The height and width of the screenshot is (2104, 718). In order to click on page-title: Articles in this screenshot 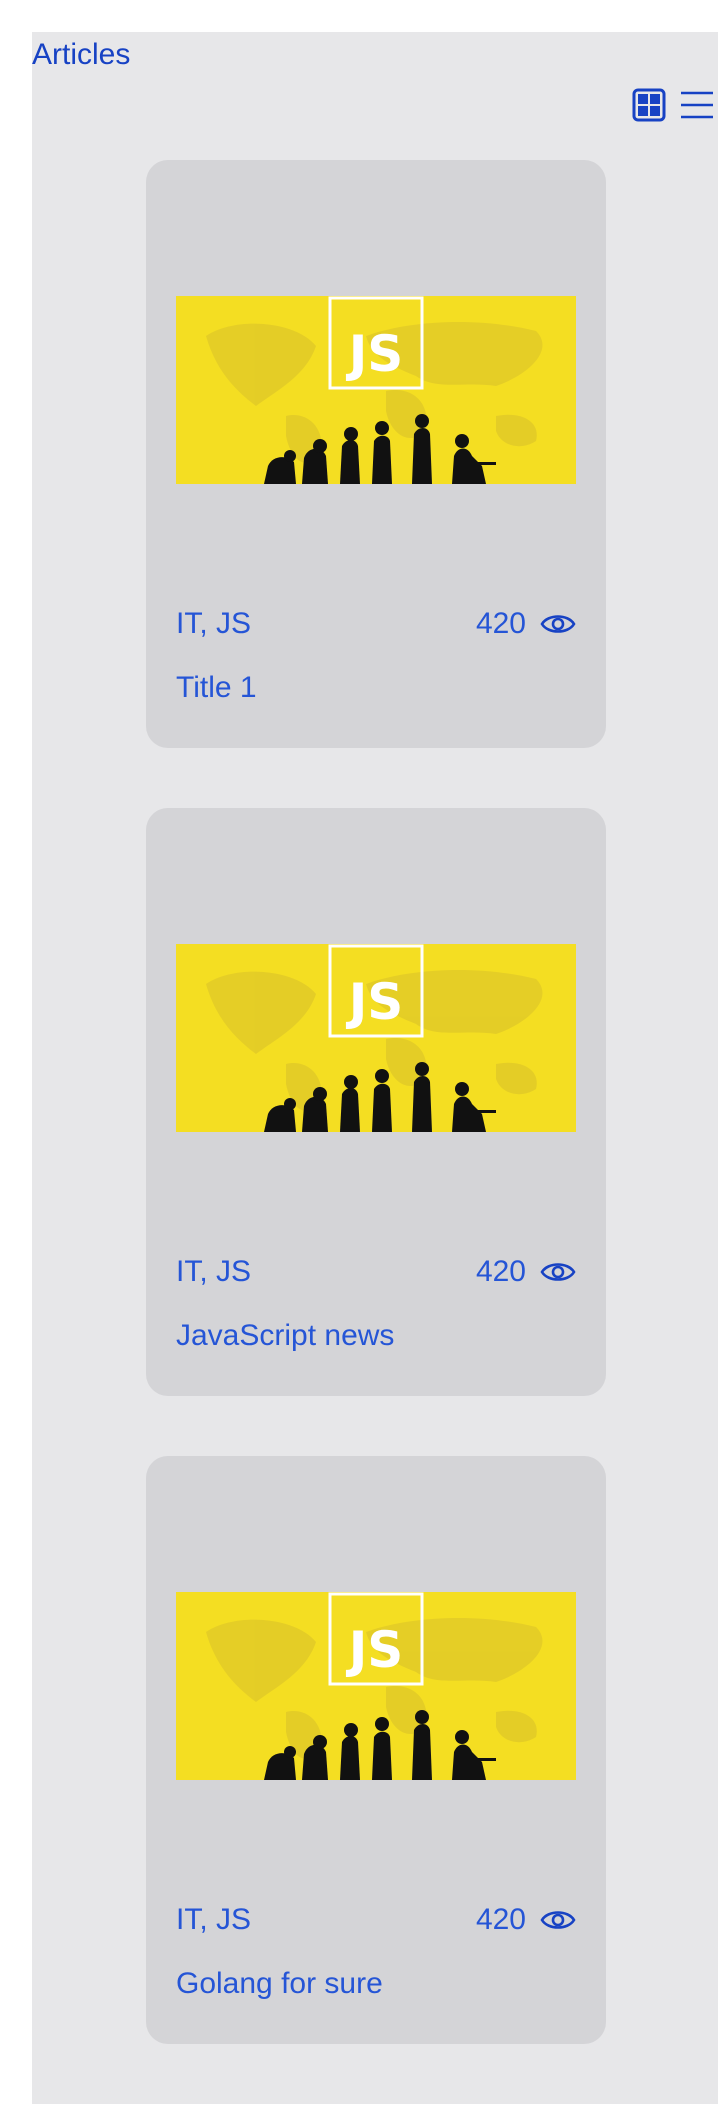, I will do `click(81, 54)`.